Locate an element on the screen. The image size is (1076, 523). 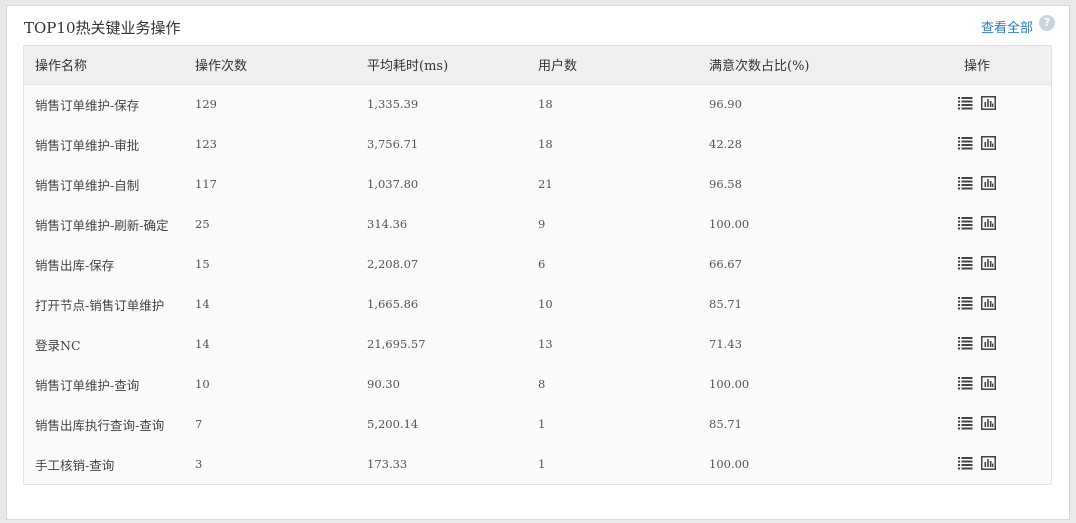
table-row: 销售订单维护-审批 123 3,756.71 18 42.28 is located at coordinates (537, 144).